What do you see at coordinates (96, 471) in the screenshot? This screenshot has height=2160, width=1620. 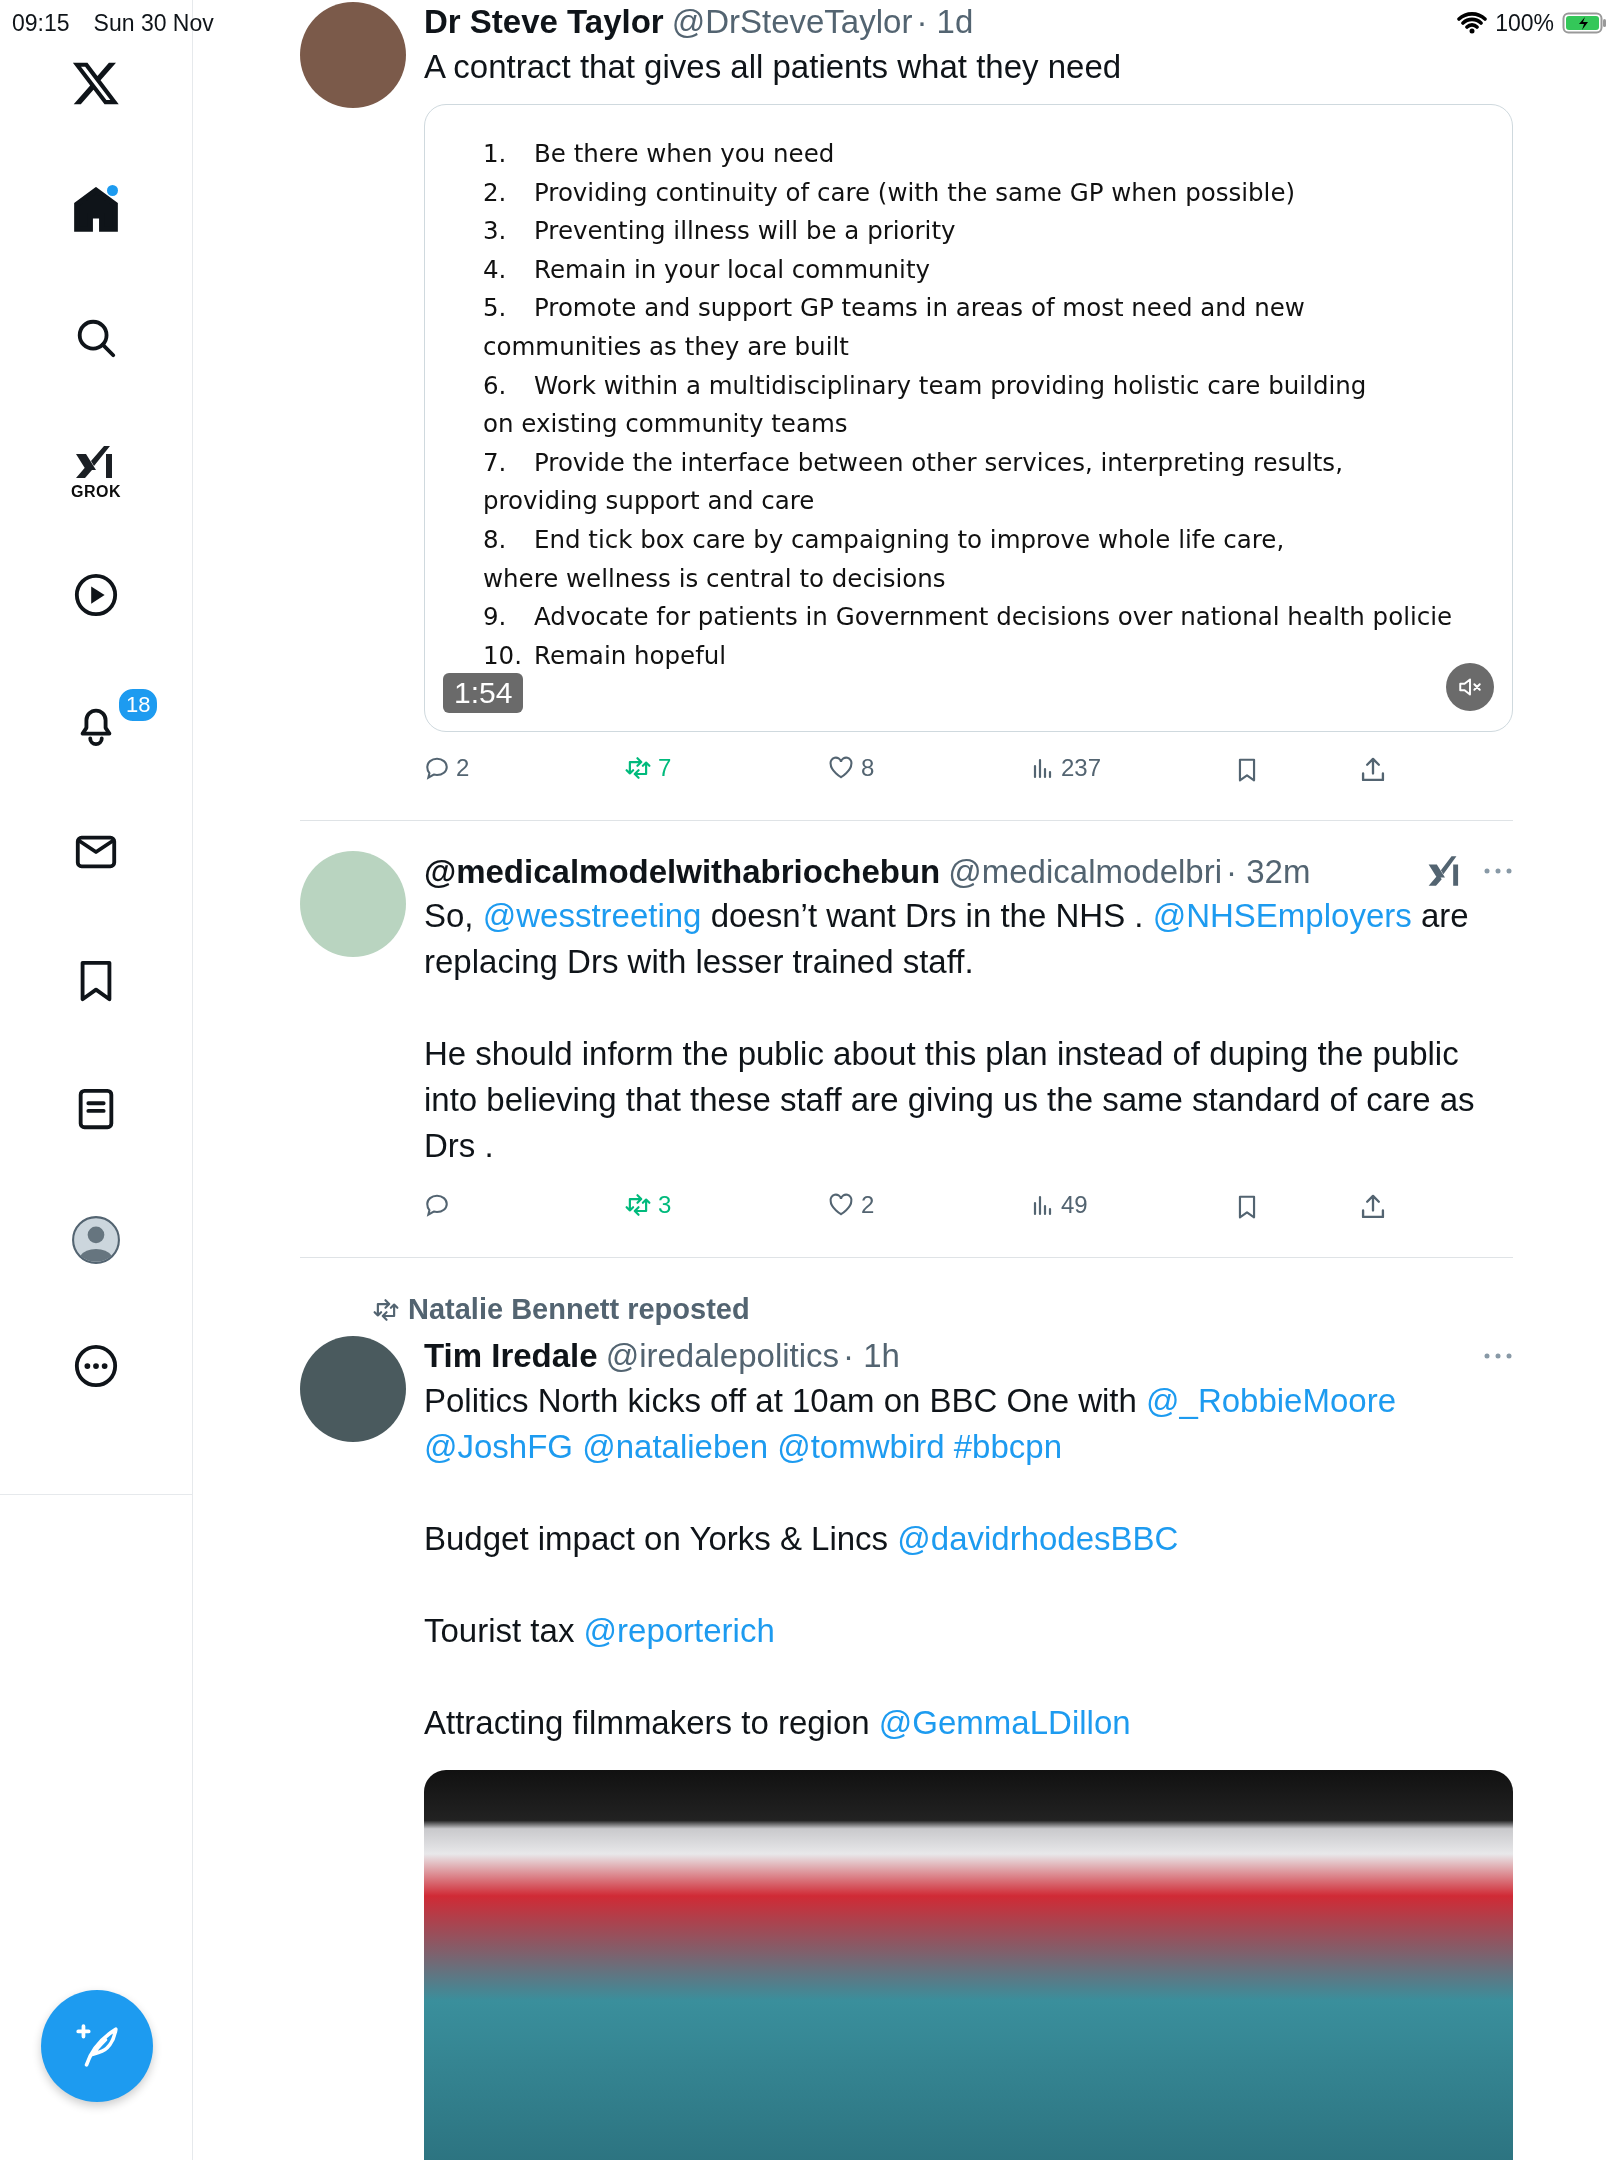 I see `grok-button: GROK` at bounding box center [96, 471].